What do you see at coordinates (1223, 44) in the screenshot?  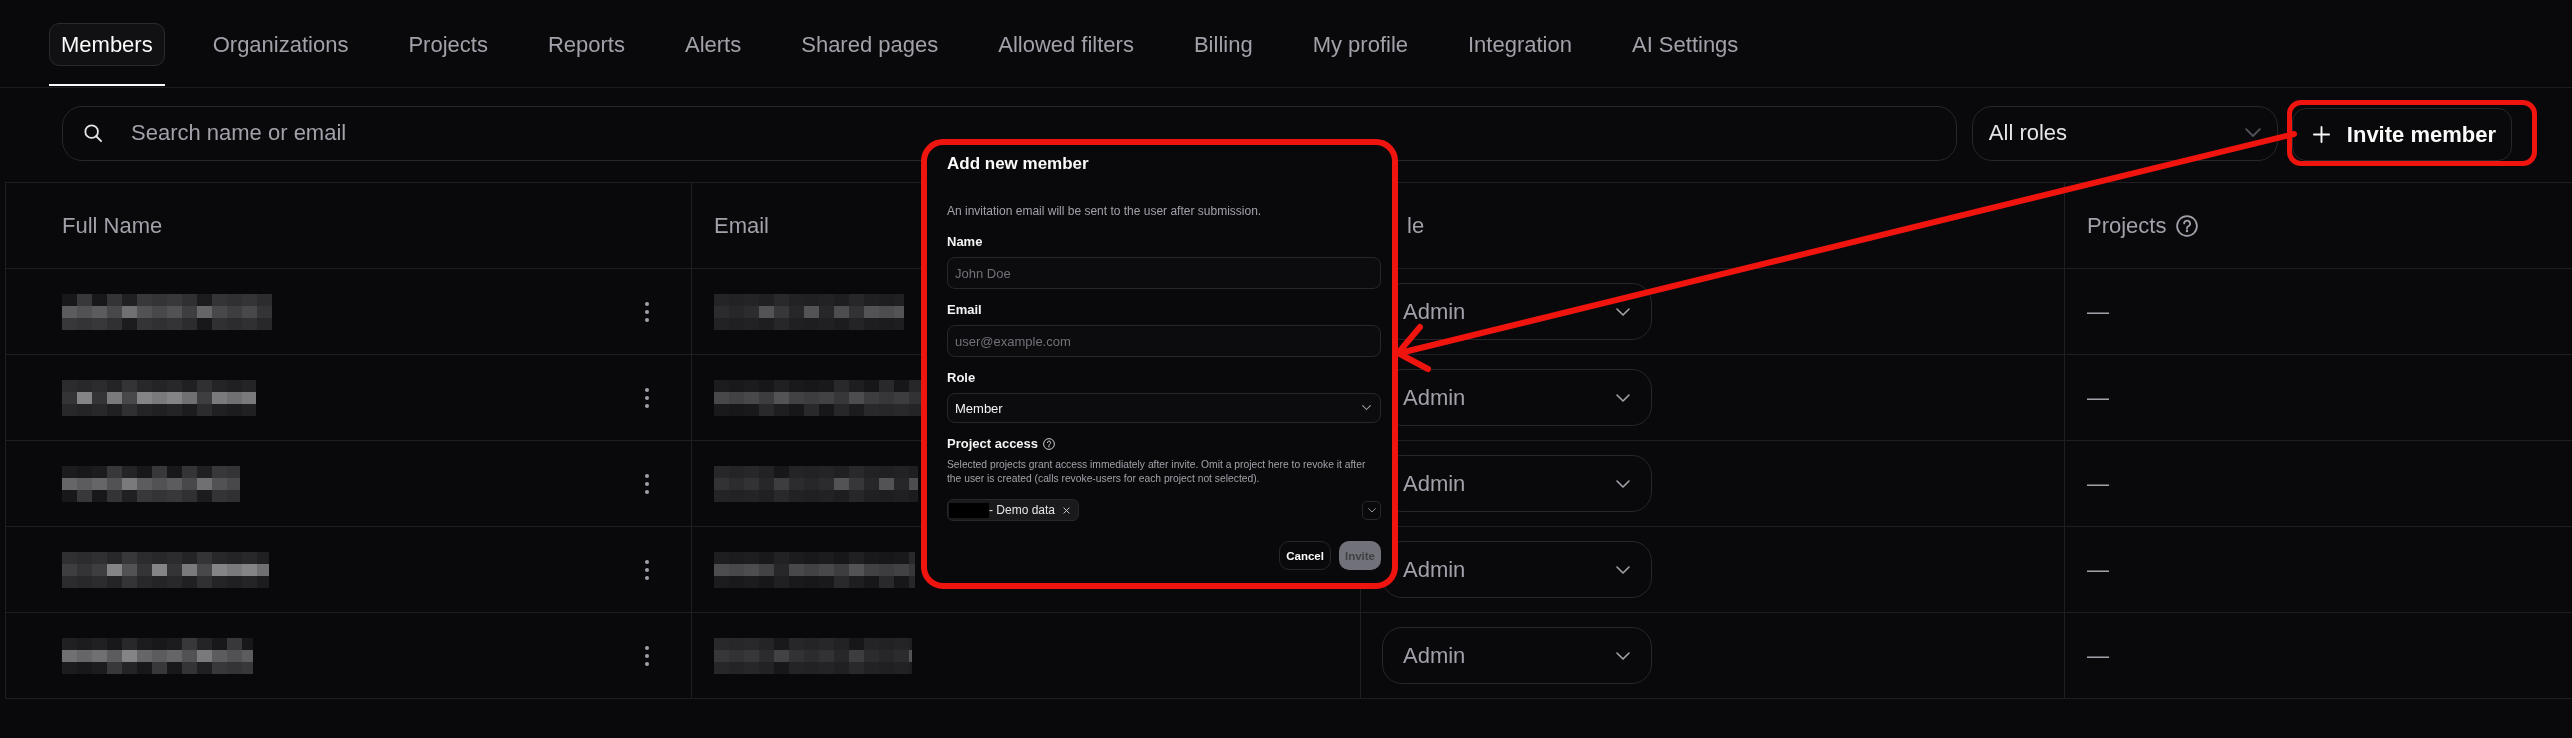 I see `tab: Billing` at bounding box center [1223, 44].